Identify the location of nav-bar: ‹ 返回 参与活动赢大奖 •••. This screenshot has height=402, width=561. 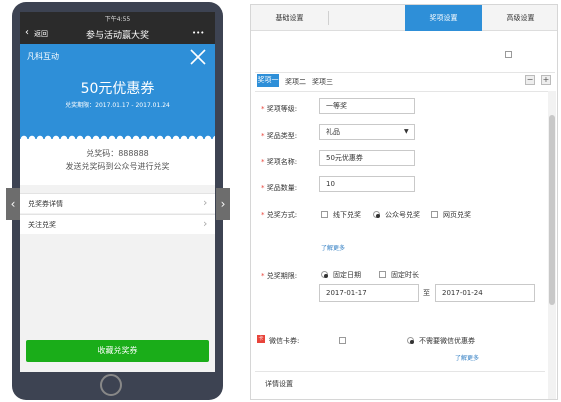
(117, 34).